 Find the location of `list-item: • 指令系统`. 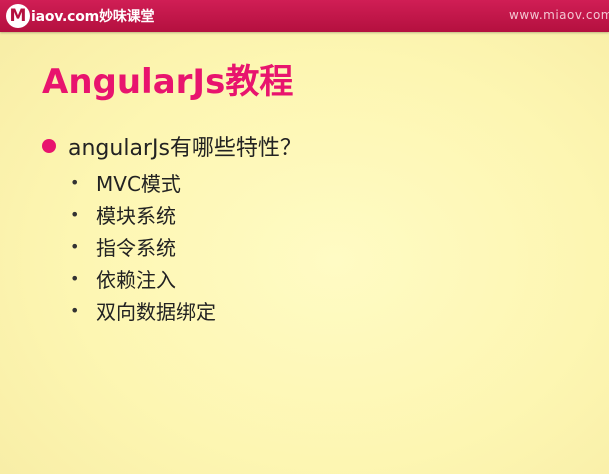

list-item: • 指令系统 is located at coordinates (143, 246).